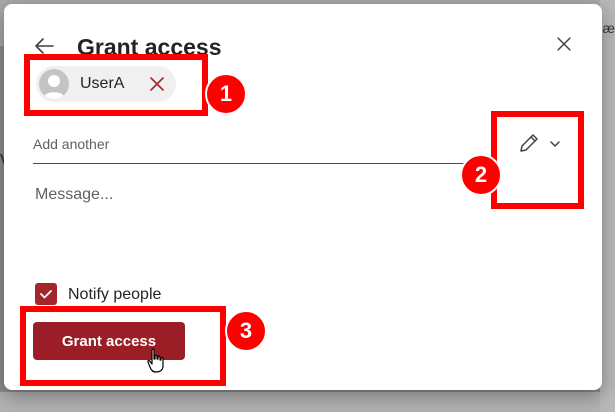 This screenshot has width=615, height=412. I want to click on close-button, so click(564, 44).